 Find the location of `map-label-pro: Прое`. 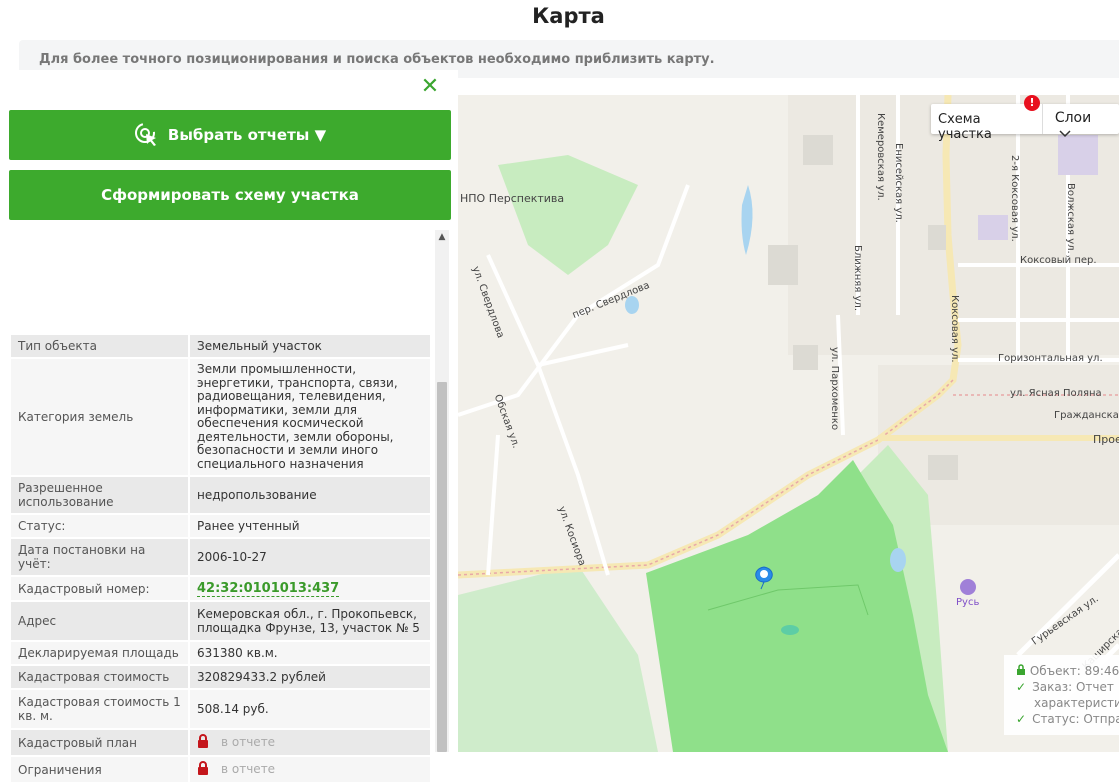

map-label-pro: Прое is located at coordinates (1106, 439).